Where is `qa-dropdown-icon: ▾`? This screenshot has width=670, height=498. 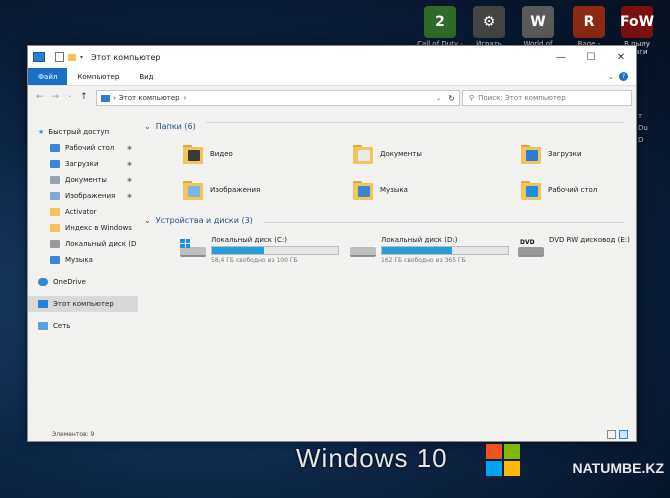
qa-dropdown-icon: ▾ is located at coordinates (81, 57).